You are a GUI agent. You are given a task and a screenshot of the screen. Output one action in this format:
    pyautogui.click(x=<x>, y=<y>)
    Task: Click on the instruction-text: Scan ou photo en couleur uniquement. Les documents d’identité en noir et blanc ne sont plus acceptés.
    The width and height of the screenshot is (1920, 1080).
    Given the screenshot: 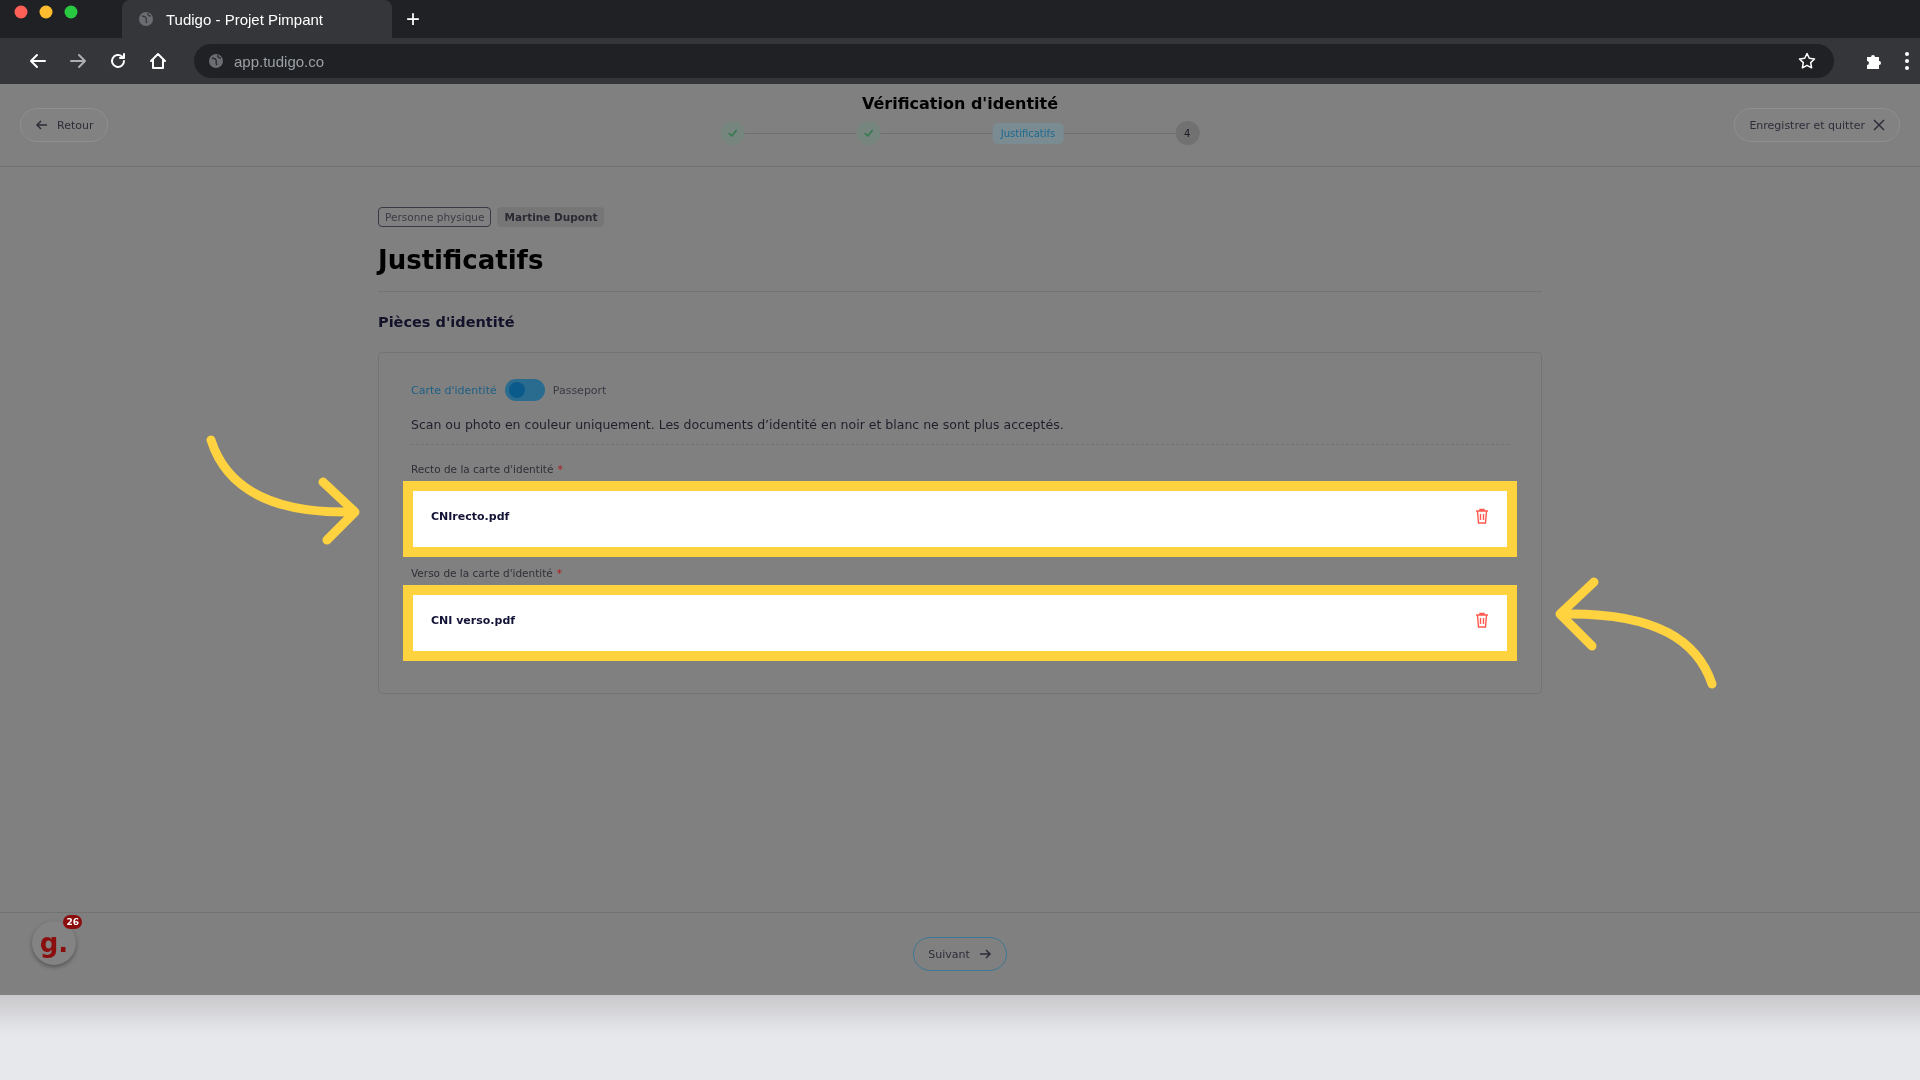 What is the action you would take?
    pyautogui.click(x=738, y=424)
    